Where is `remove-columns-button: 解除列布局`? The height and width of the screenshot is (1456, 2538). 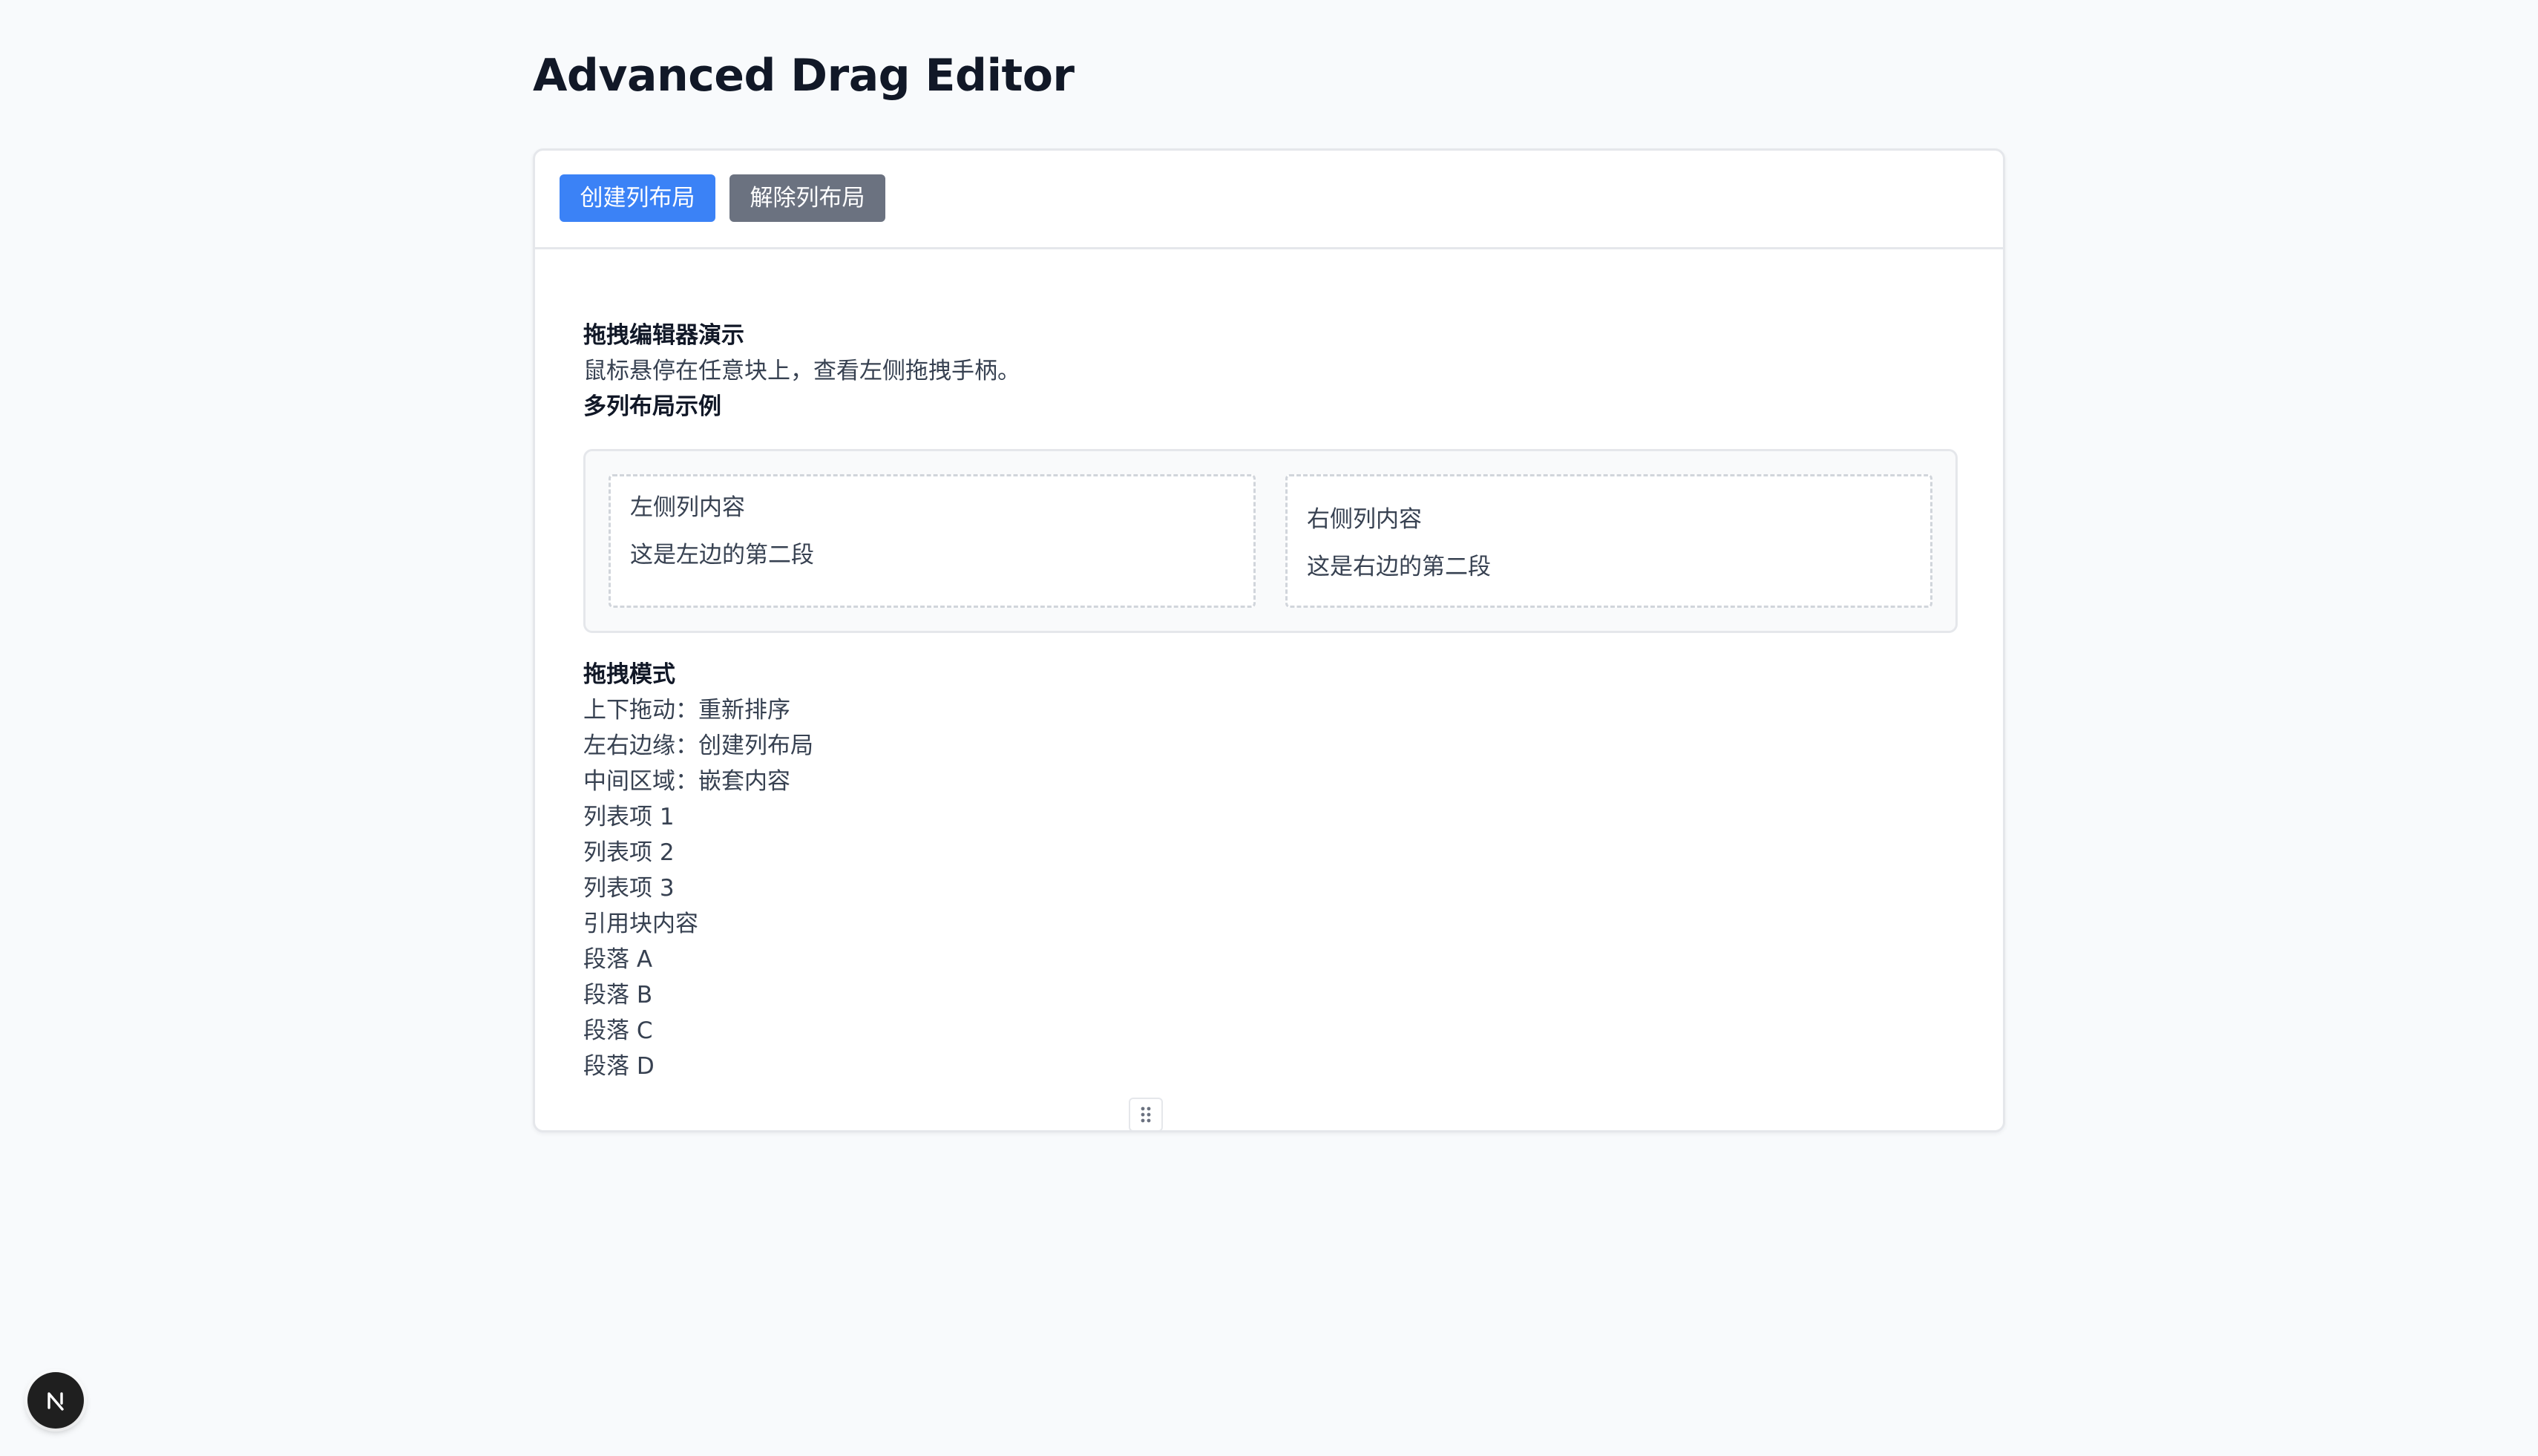
remove-columns-button: 解除列布局 is located at coordinates (807, 198).